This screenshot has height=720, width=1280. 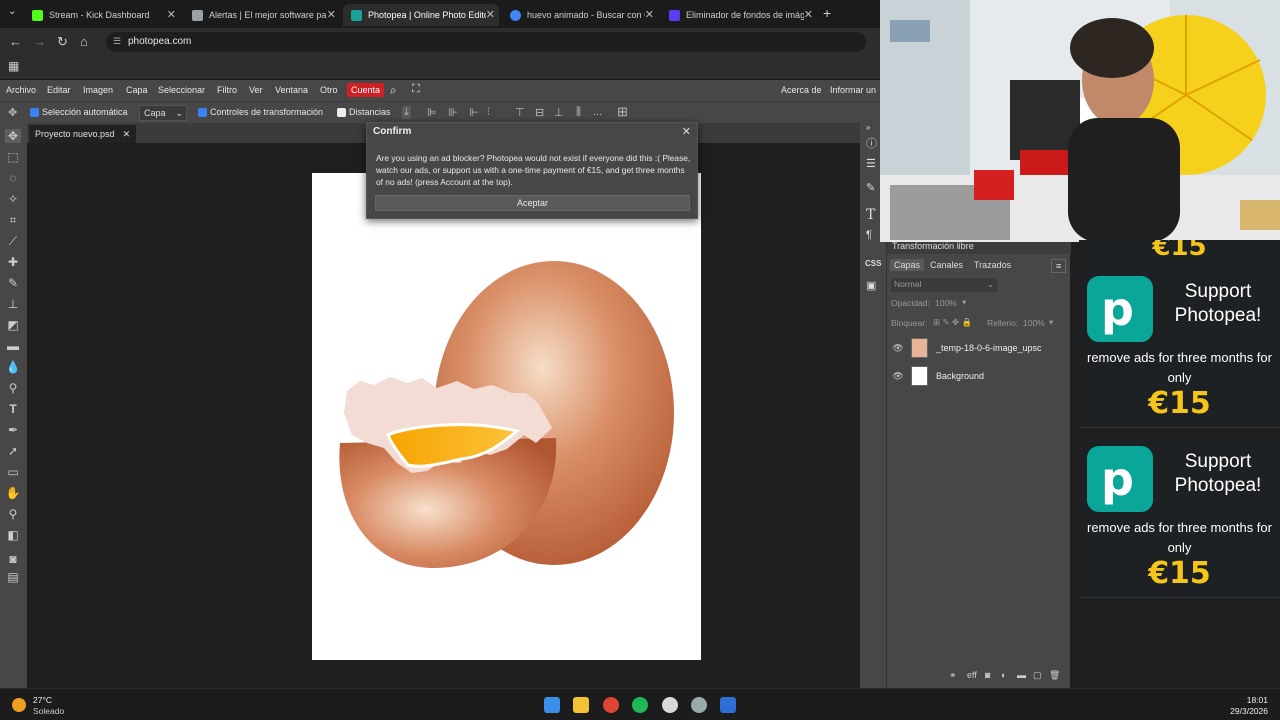 What do you see at coordinates (871, 285) in the screenshot?
I see `image-icon: ▣` at bounding box center [871, 285].